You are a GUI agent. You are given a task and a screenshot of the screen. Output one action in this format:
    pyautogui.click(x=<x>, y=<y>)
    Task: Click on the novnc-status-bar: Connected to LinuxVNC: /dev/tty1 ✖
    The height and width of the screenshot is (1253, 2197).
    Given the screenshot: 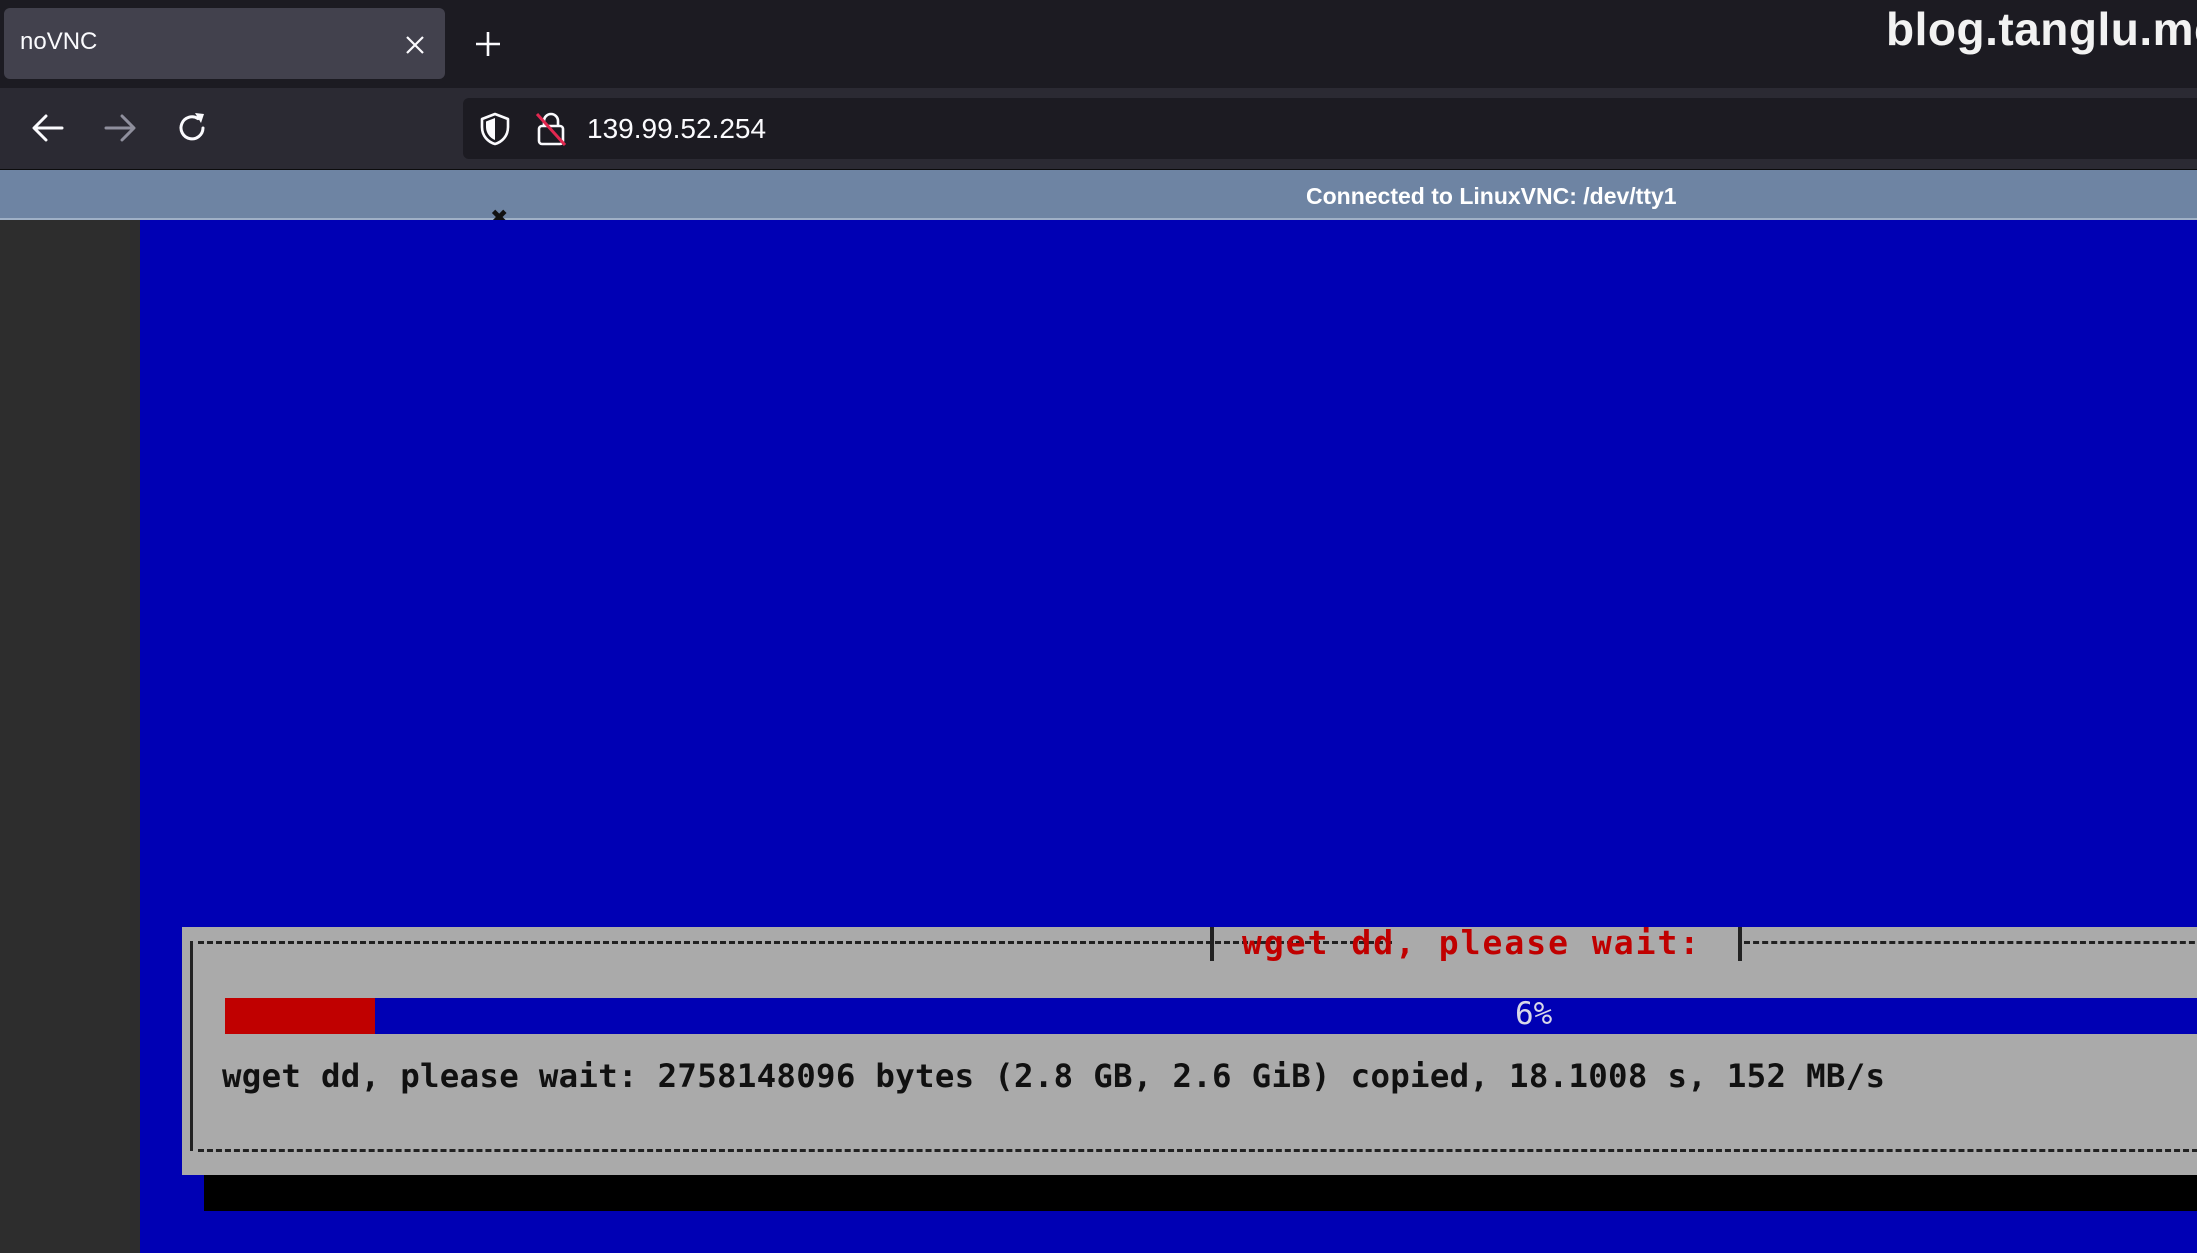 What is the action you would take?
    pyautogui.click(x=1098, y=200)
    